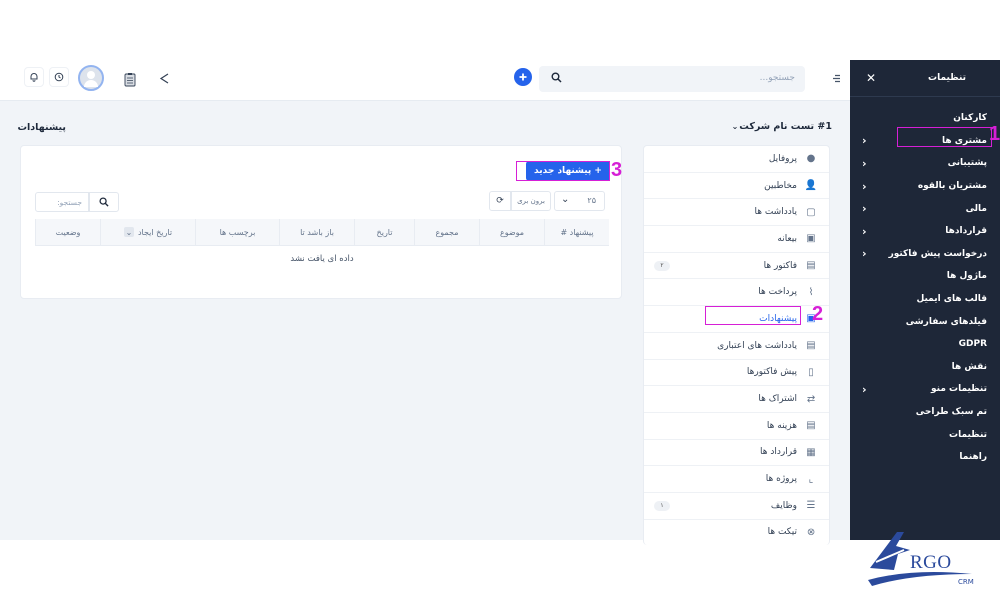  I want to click on customer-nav-item: ▤ فاکتور ها ۲, so click(736, 266).